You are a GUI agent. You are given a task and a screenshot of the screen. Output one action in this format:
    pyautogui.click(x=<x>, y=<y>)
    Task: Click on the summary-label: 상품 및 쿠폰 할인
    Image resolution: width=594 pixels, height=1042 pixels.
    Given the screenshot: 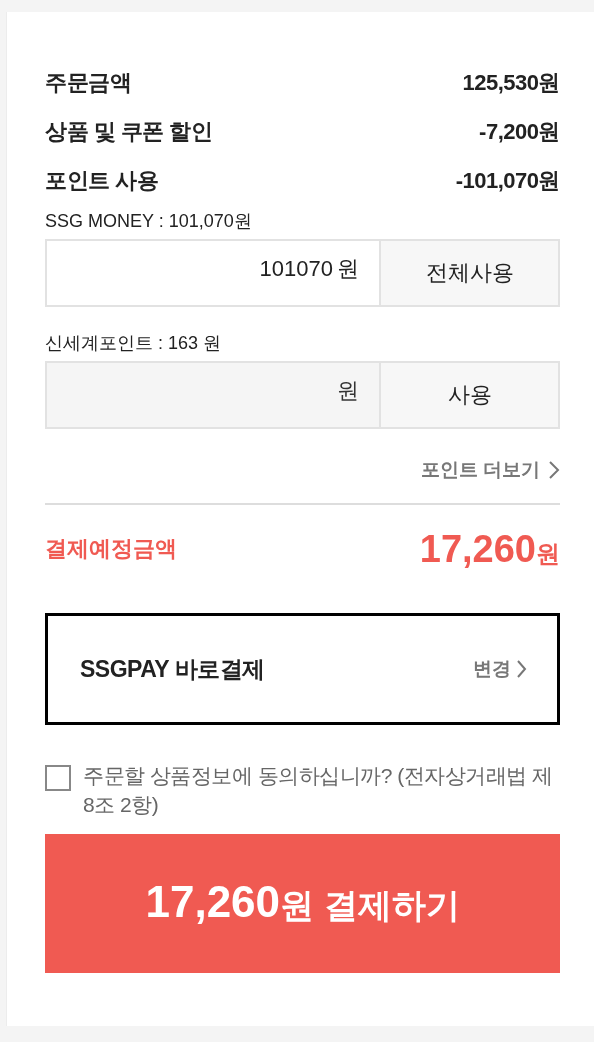 What is the action you would take?
    pyautogui.click(x=129, y=131)
    